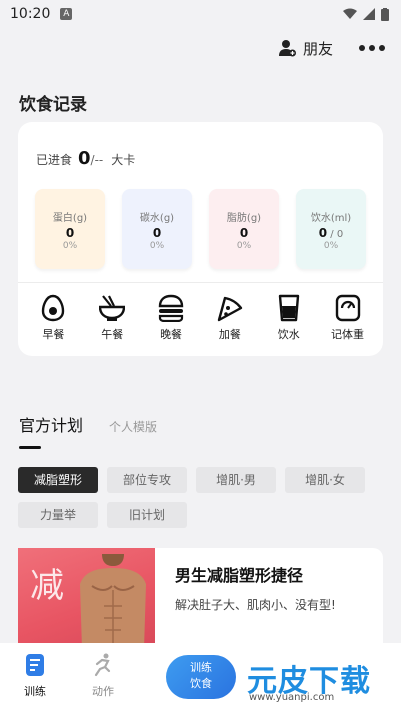  I want to click on intake-value: 0, so click(84, 158).